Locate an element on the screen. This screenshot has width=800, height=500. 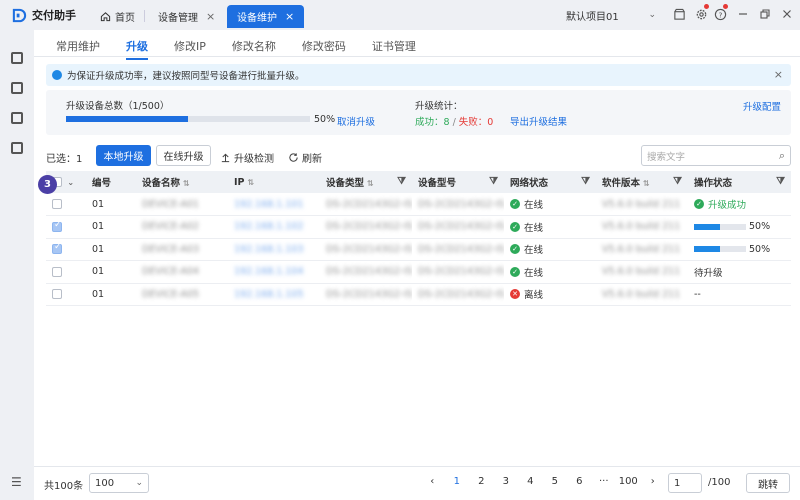
column-header-operation: 操作状态 ⧩ is located at coordinates (739, 182).